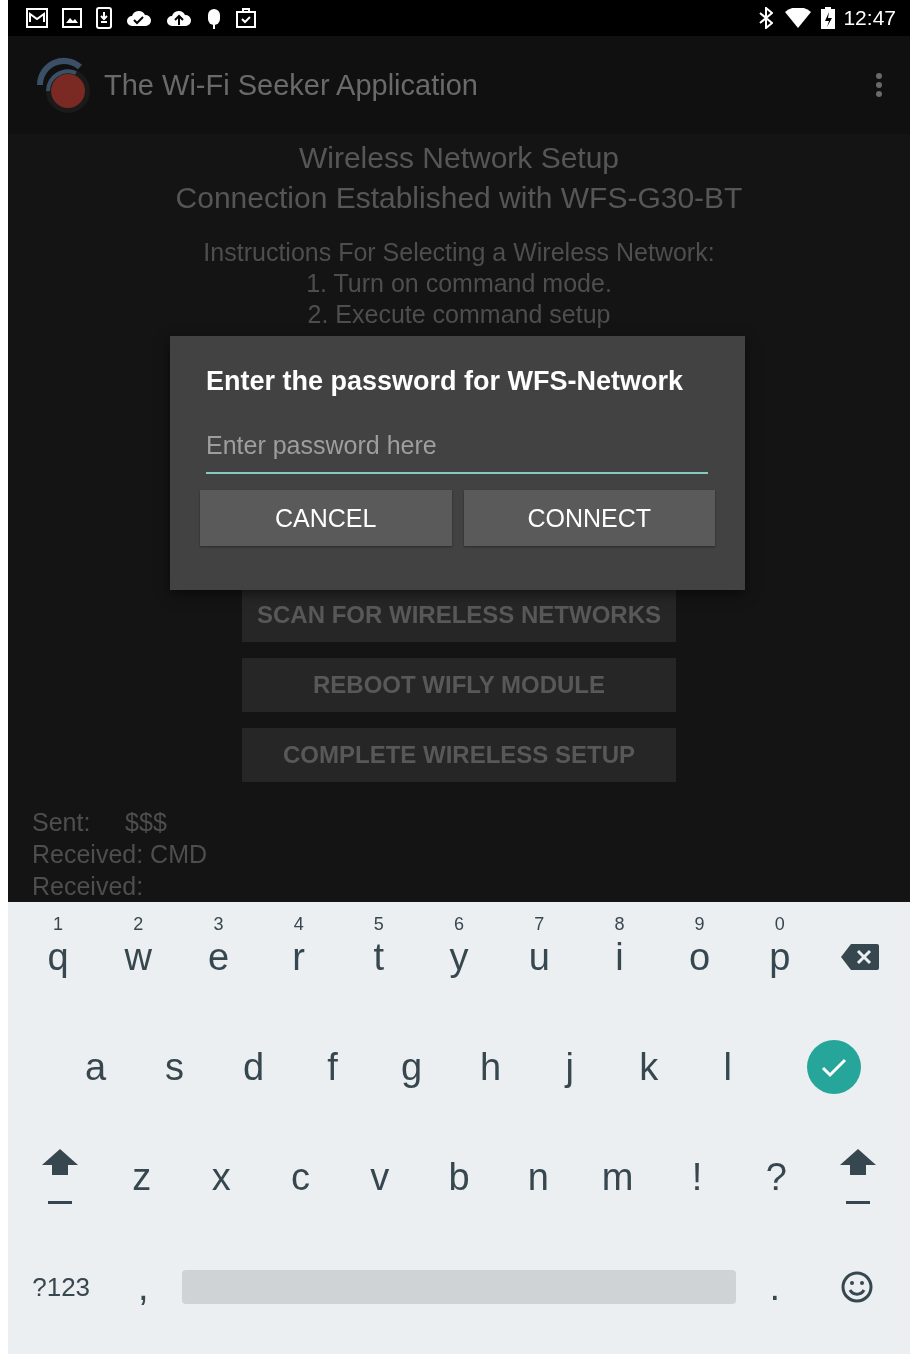 This screenshot has height=1354, width=912. I want to click on keyboard-key: m, so click(617, 1177).